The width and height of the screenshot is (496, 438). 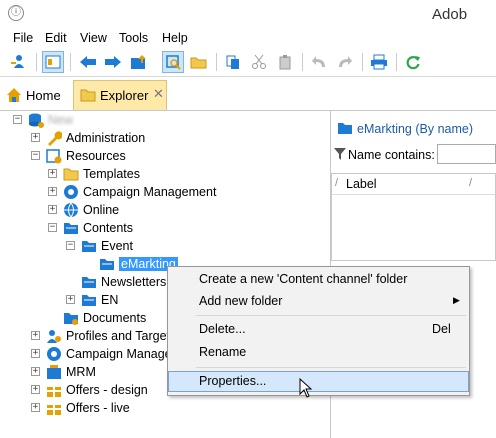 What do you see at coordinates (391, 155) in the screenshot?
I see `filter-label: Name contains:` at bounding box center [391, 155].